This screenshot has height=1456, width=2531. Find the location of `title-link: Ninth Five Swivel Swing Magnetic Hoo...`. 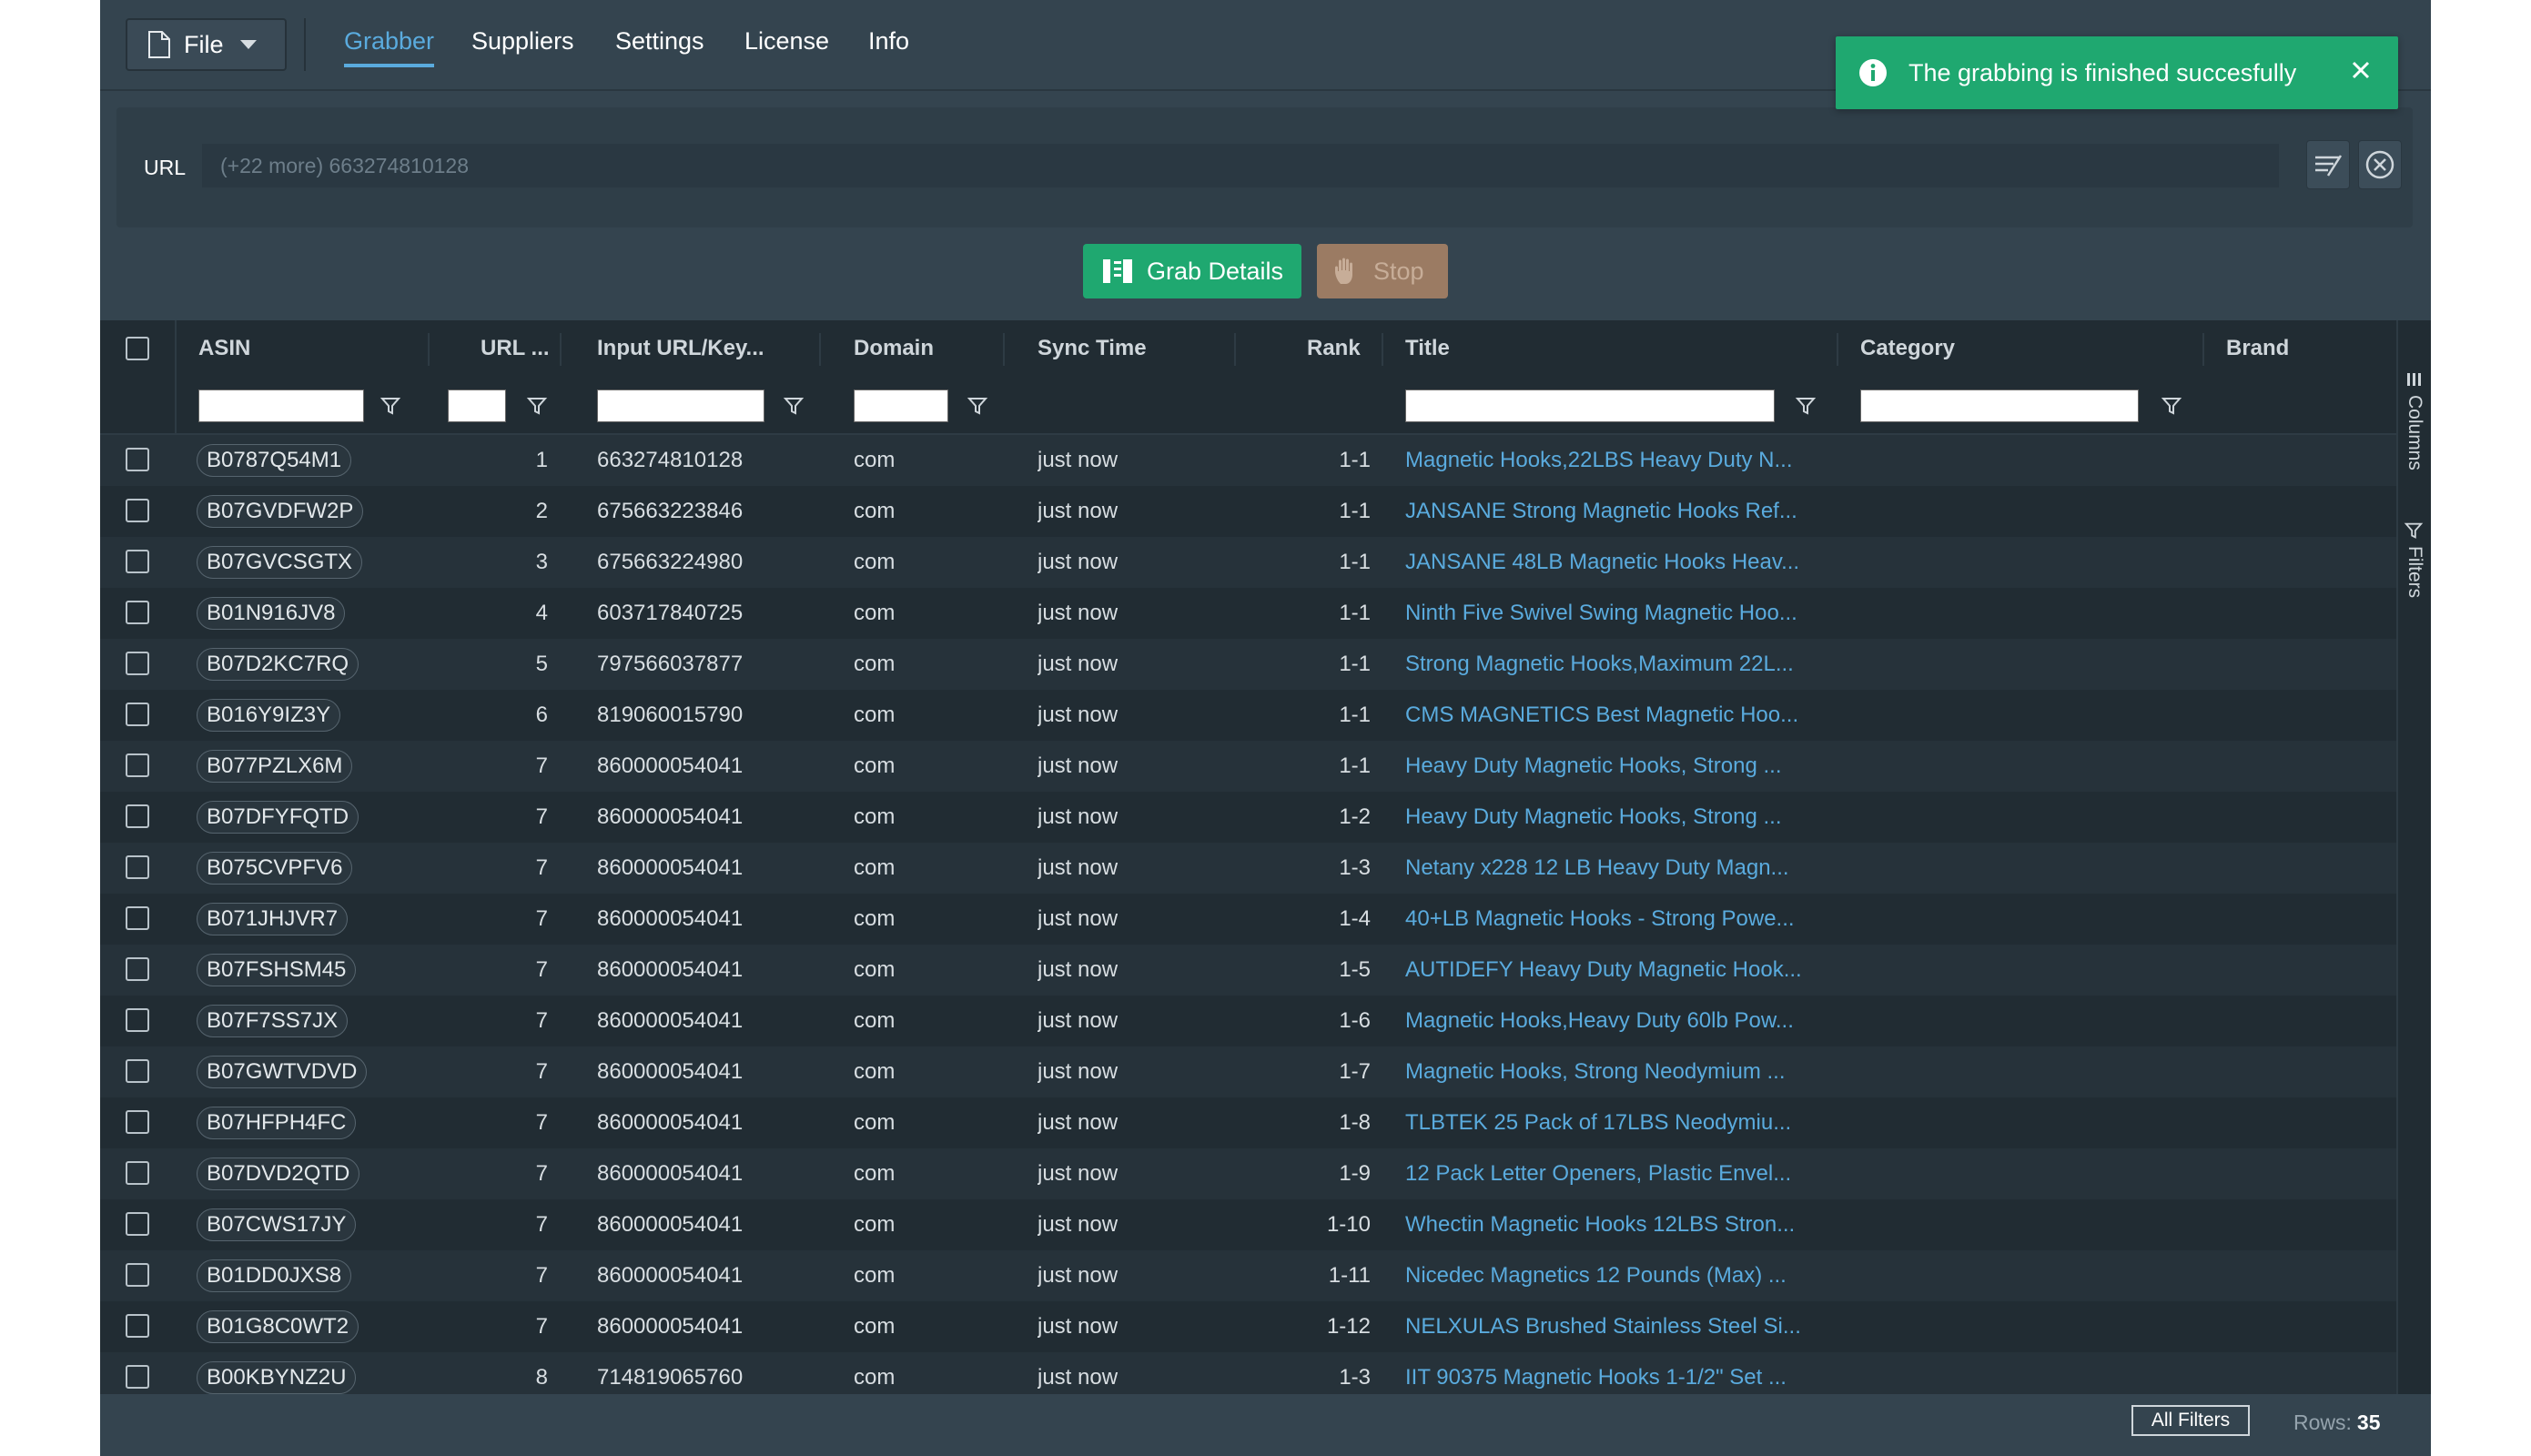

title-link: Ninth Five Swivel Swing Magnetic Hoo... is located at coordinates (1619, 614).